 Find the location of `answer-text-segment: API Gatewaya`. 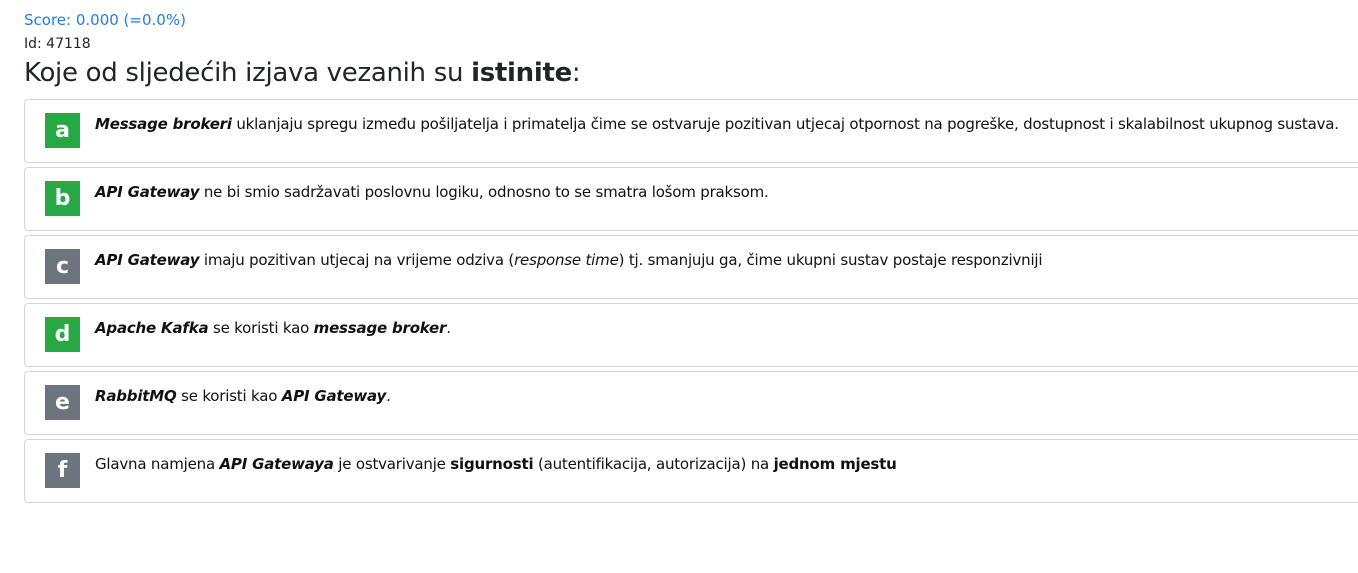

answer-text-segment: API Gatewaya is located at coordinates (276, 464).